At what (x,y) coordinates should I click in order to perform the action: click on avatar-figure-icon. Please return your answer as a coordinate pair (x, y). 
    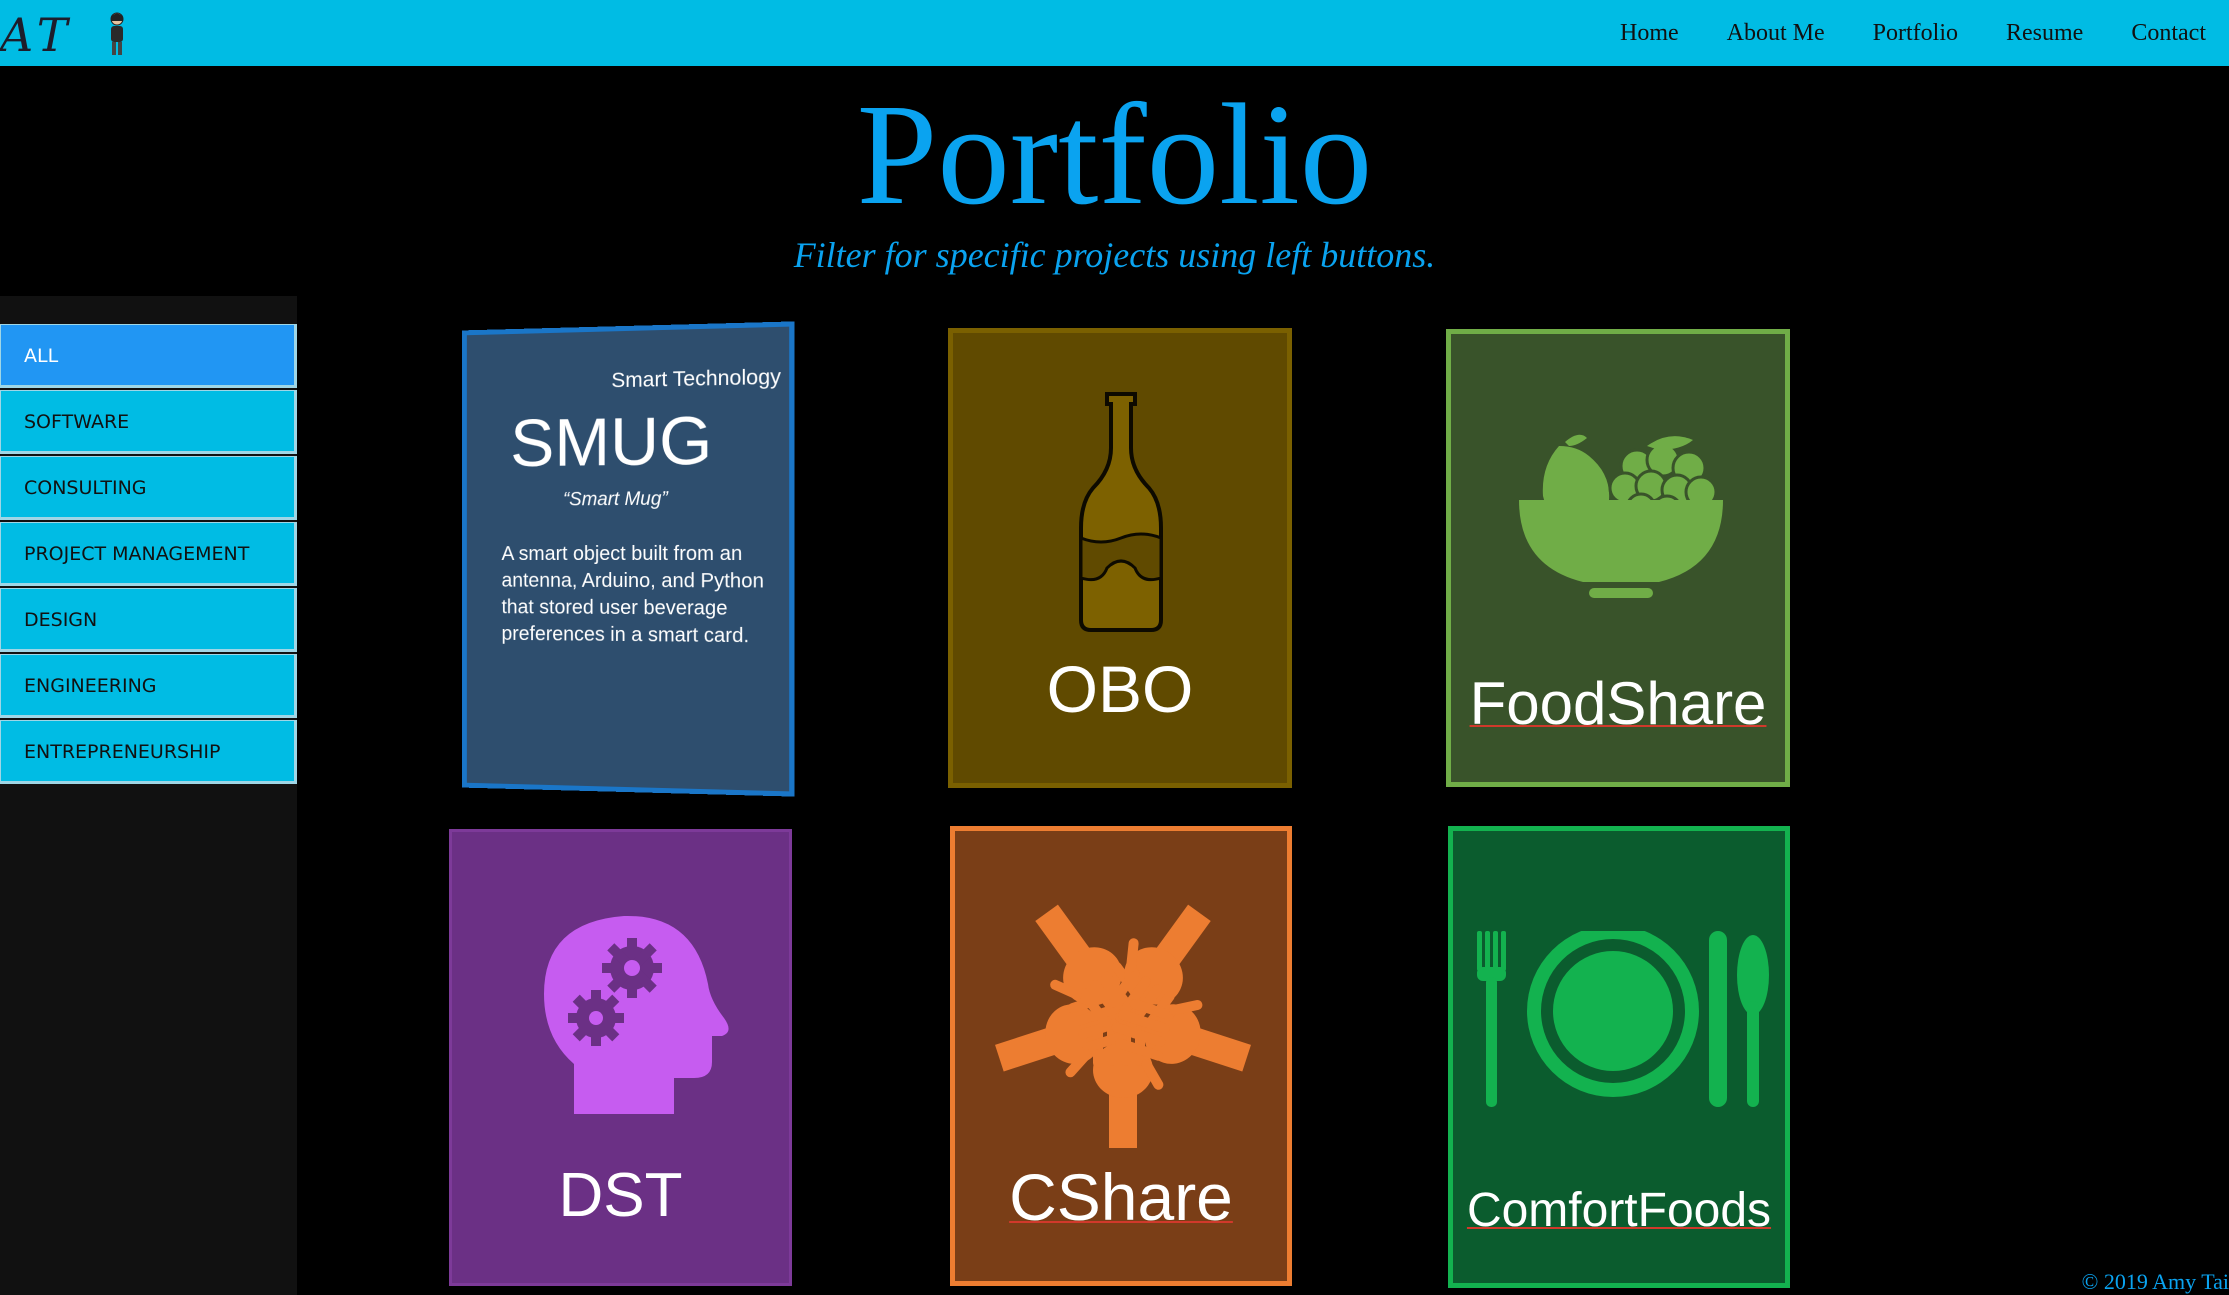
    Looking at the image, I should click on (117, 33).